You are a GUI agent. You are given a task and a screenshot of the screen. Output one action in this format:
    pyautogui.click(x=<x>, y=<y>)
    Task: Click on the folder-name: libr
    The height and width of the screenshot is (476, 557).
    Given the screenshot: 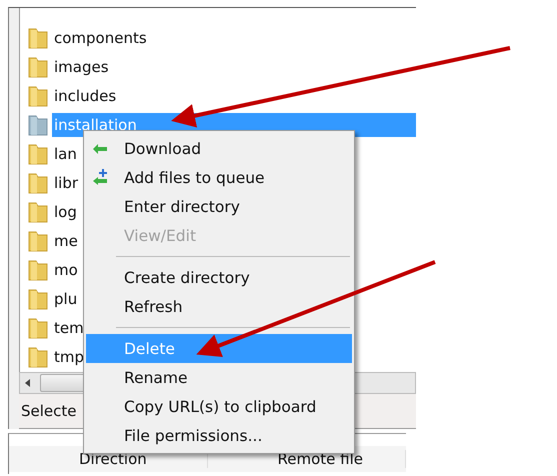 What is the action you would take?
    pyautogui.click(x=66, y=182)
    